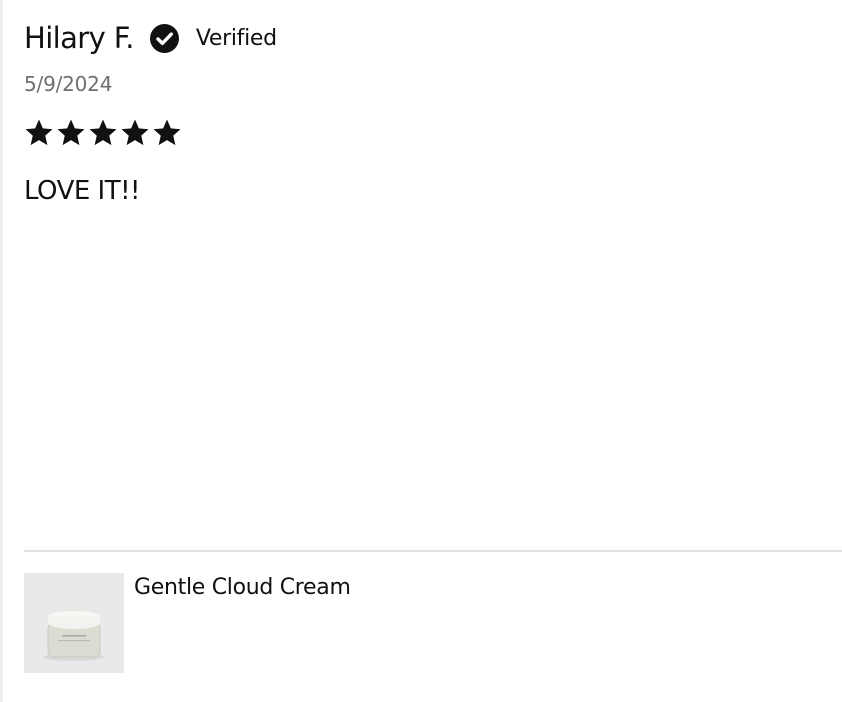 This screenshot has height=702, width=842. I want to click on product-thumbnail, so click(74, 623).